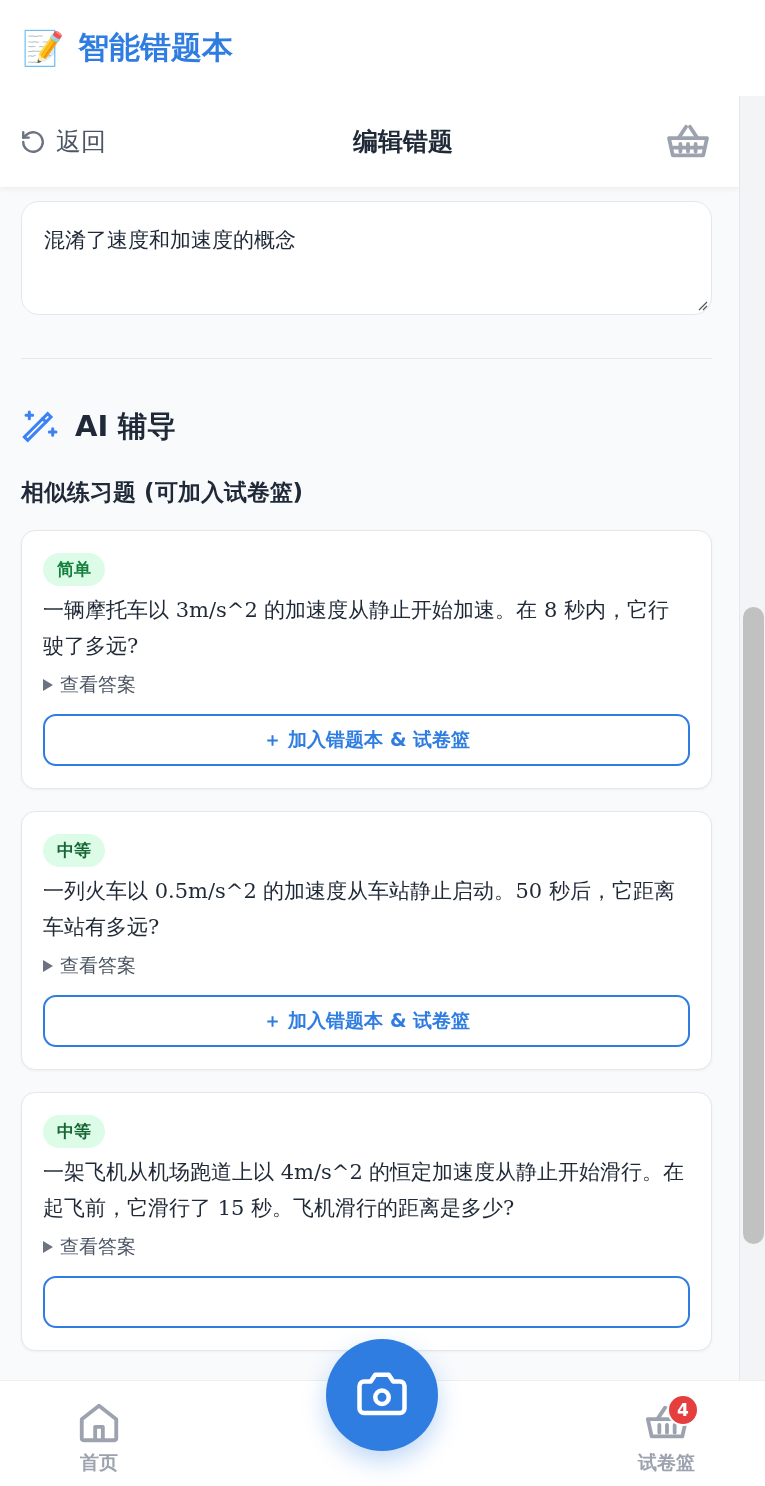 The height and width of the screenshot is (1486, 765). I want to click on camera-button, so click(382, 1395).